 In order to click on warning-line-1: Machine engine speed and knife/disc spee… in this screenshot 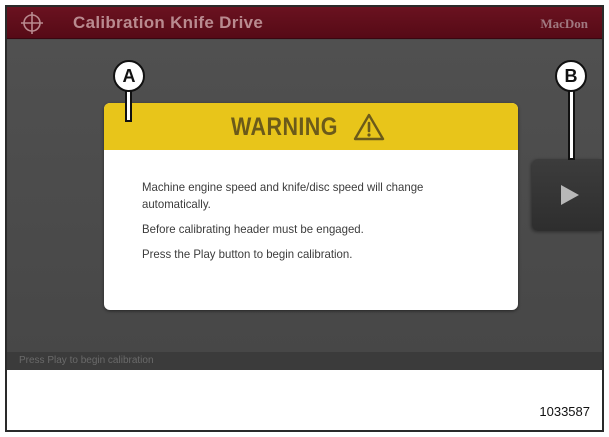, I will do `click(283, 195)`.